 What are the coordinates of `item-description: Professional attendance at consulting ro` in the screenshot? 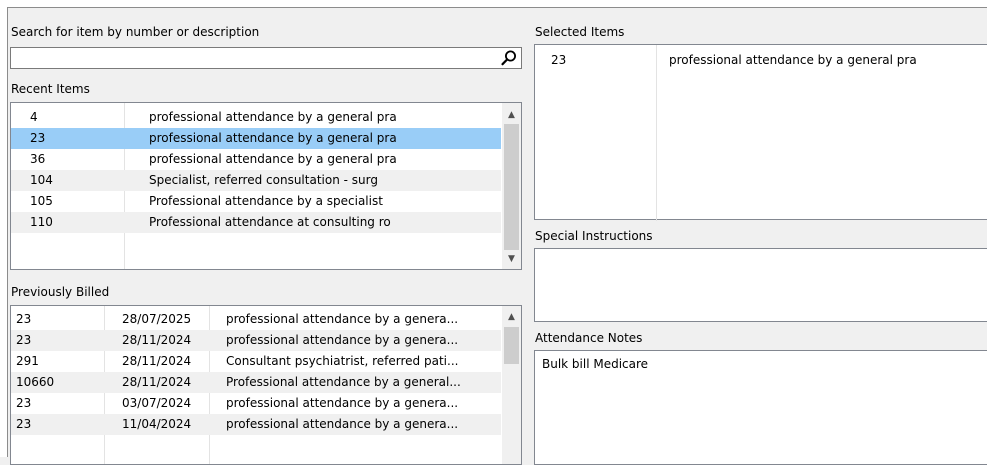 It's located at (270, 222).